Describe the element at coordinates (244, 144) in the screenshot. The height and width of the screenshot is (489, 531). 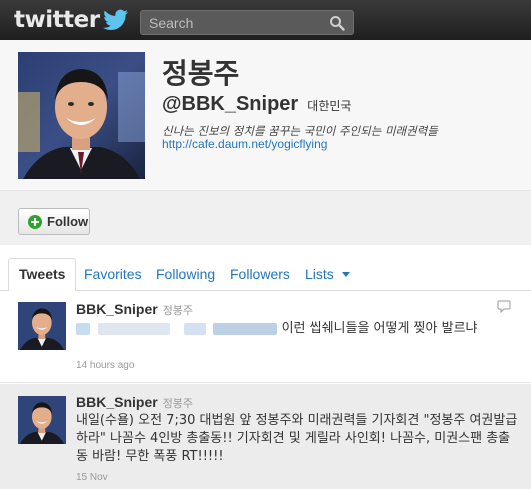
I see `profile-url: http://cafe.daum.net/yogicflying` at that location.